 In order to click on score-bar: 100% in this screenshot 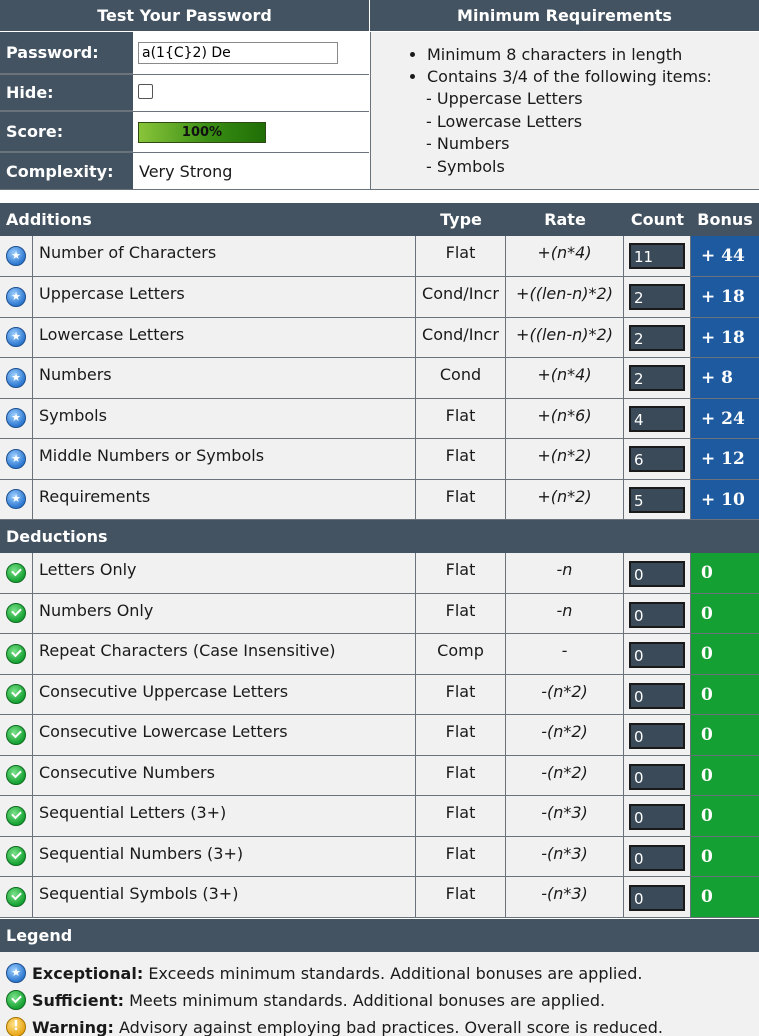, I will do `click(202, 132)`.